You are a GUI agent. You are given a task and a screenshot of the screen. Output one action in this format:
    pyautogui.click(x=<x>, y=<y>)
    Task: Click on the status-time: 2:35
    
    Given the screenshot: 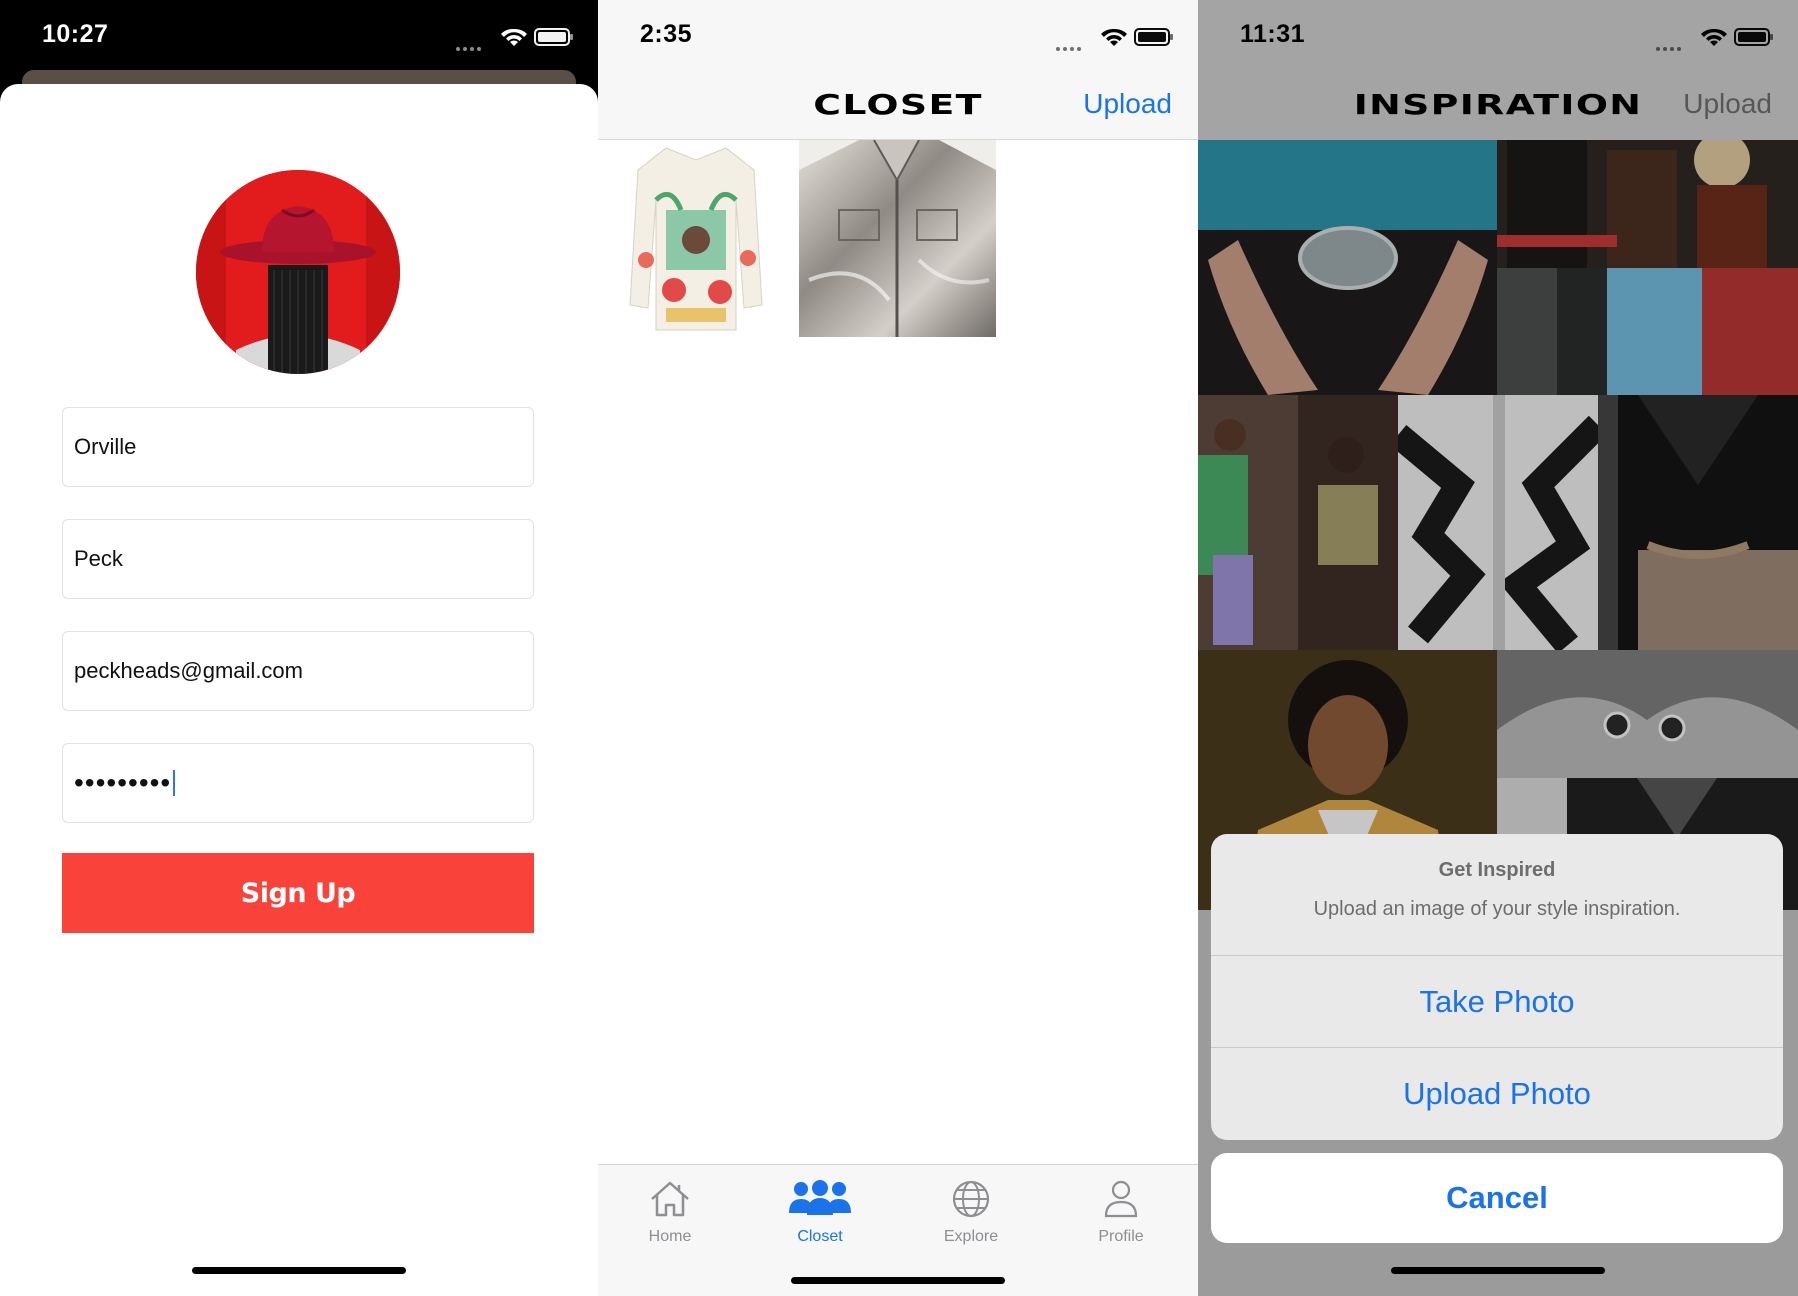 What is the action you would take?
    pyautogui.click(x=666, y=34)
    